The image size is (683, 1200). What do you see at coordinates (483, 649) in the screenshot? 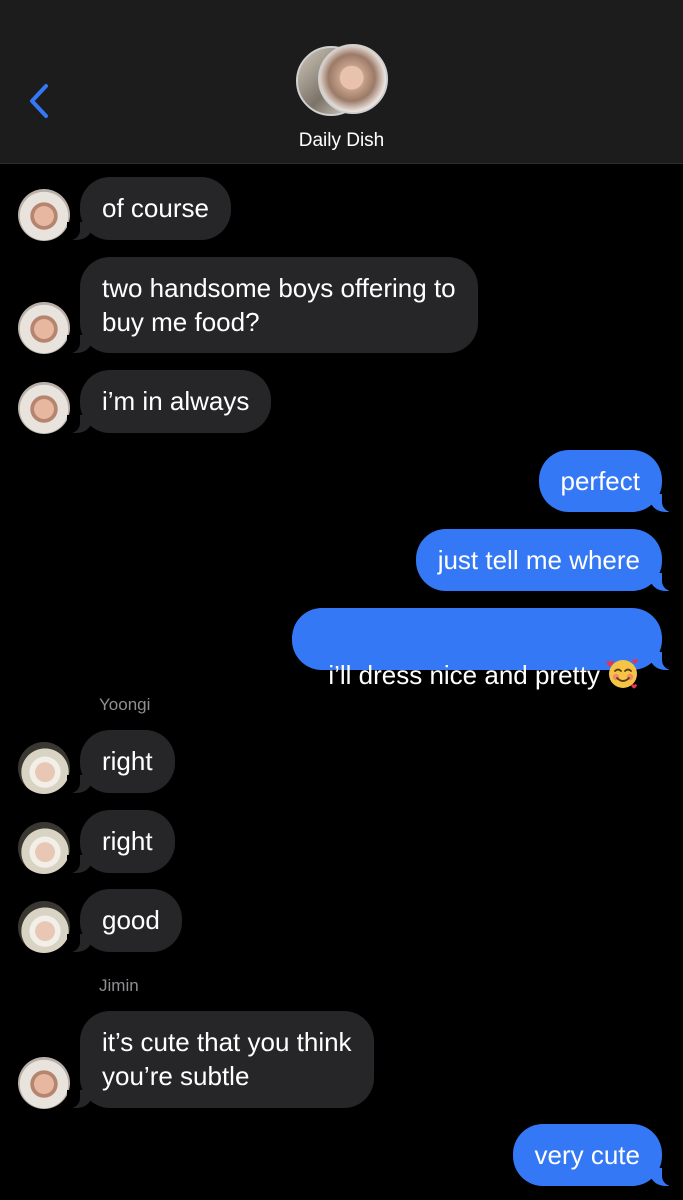
I see `outgoing-message: i’ll dress nice and pretty` at bounding box center [483, 649].